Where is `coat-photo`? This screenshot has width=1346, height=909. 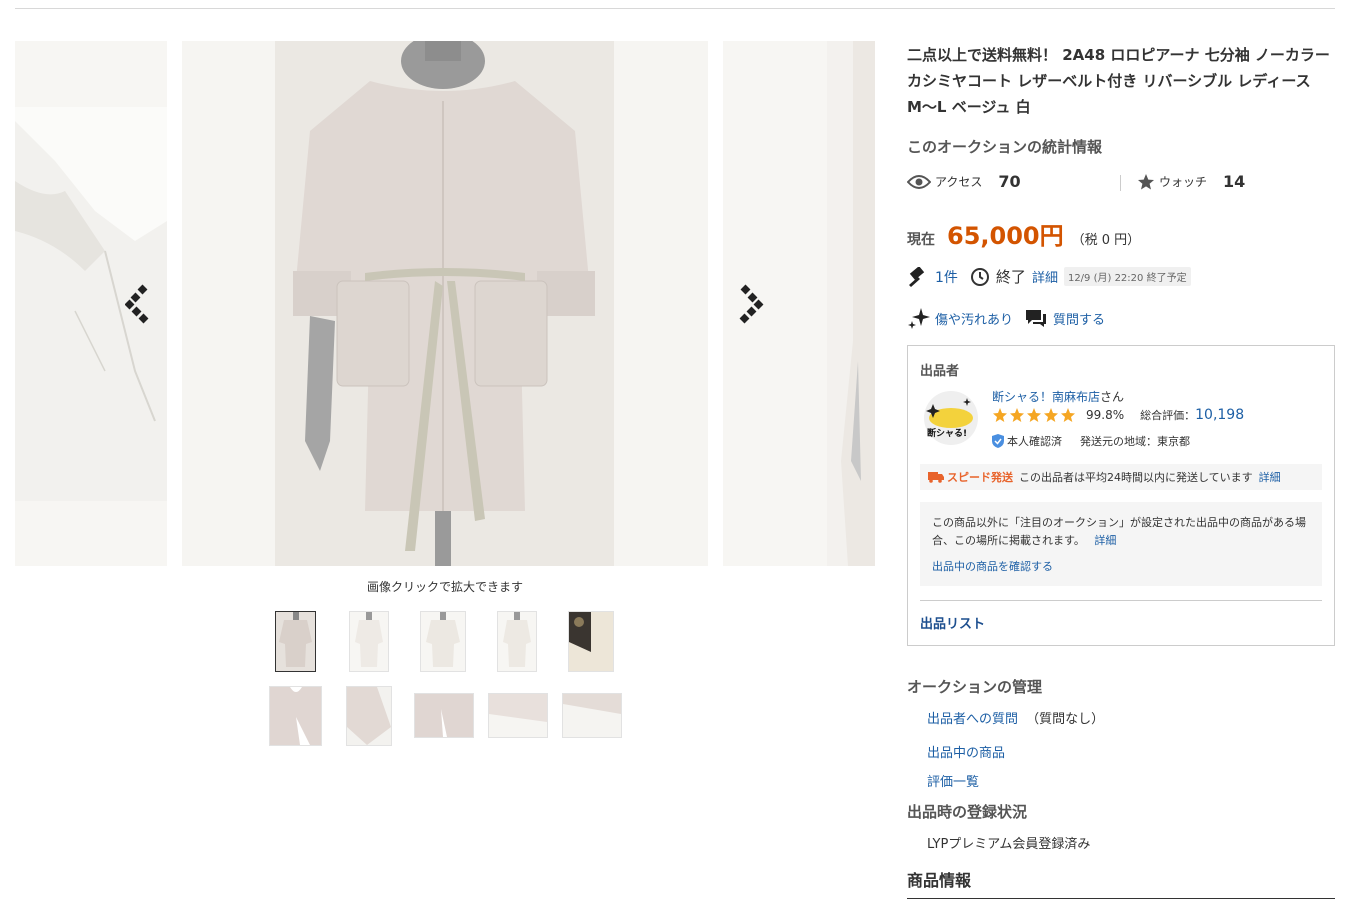
coat-photo is located at coordinates (444, 303).